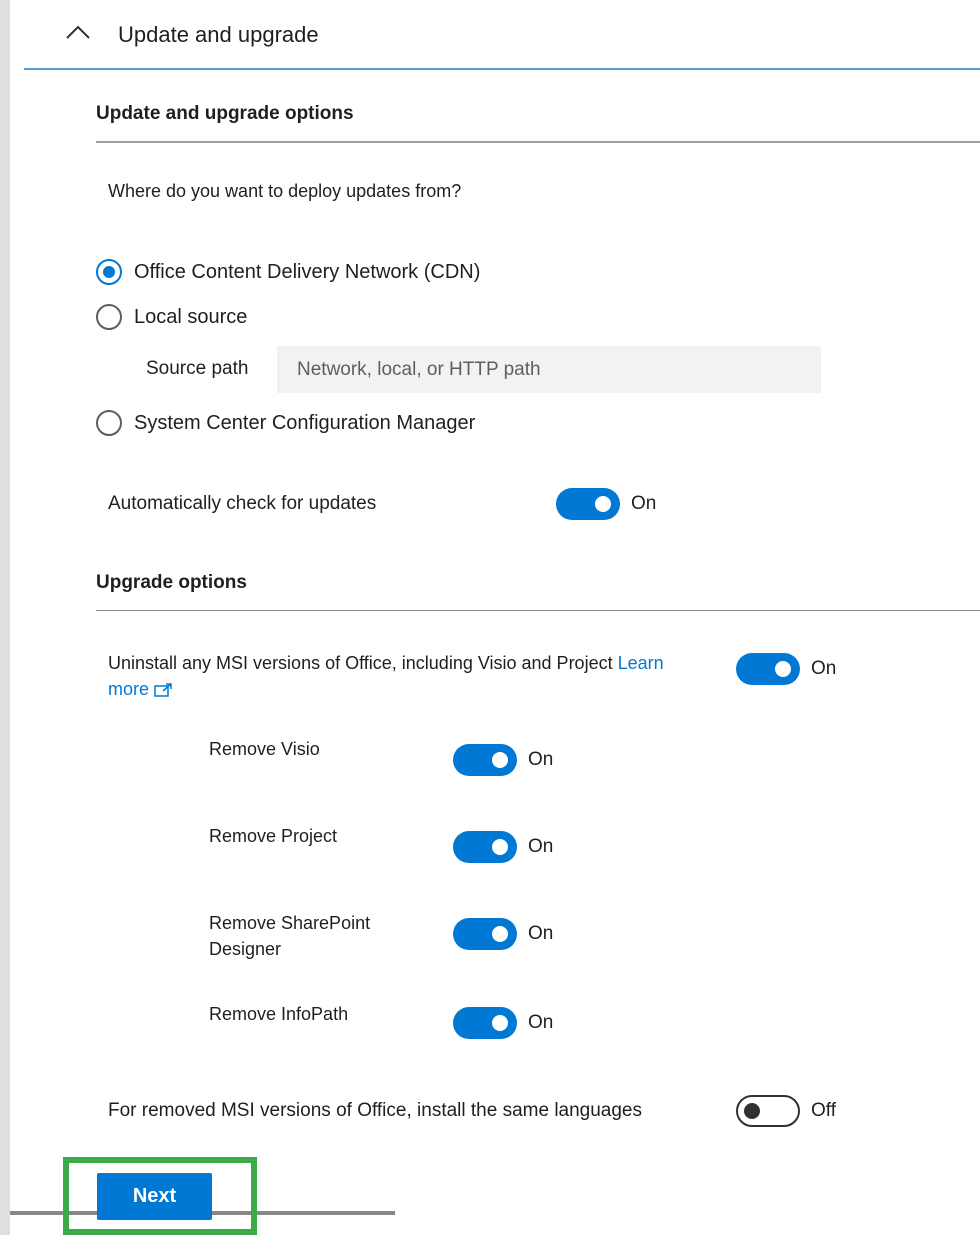 The height and width of the screenshot is (1235, 980). What do you see at coordinates (485, 934) in the screenshot?
I see `remove-sharepoint-toggle` at bounding box center [485, 934].